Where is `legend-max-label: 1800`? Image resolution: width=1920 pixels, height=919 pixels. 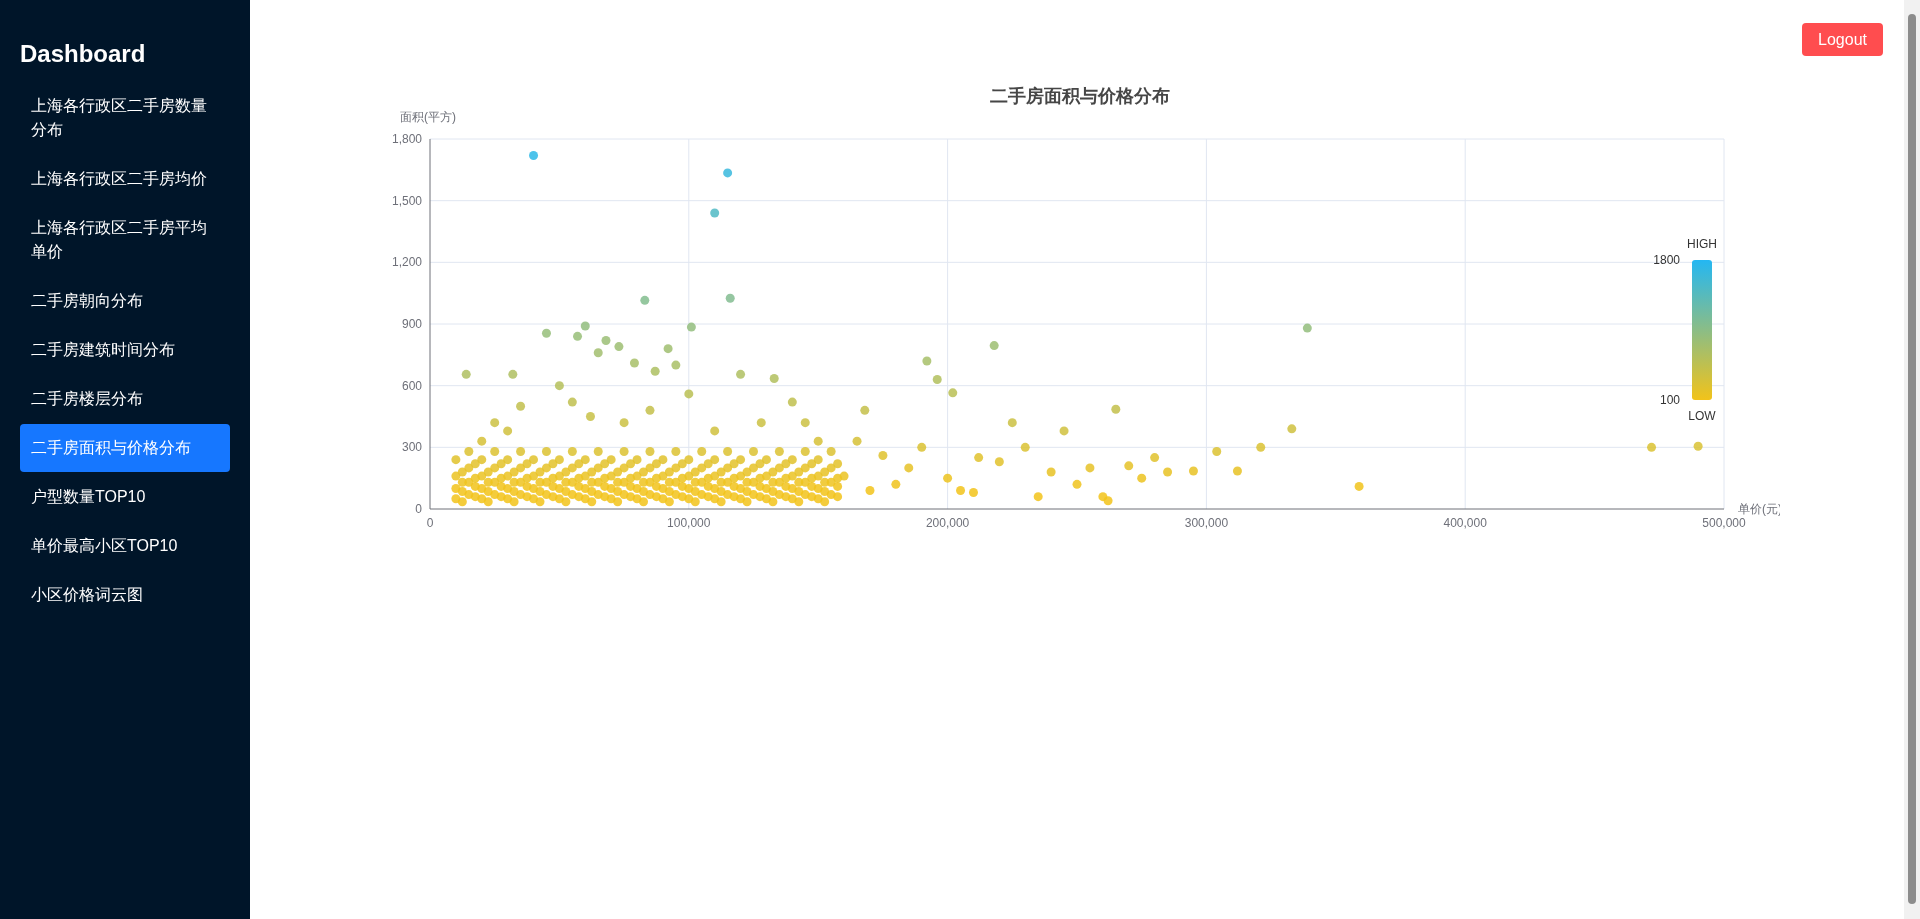
legend-max-label: 1800 is located at coordinates (1666, 260).